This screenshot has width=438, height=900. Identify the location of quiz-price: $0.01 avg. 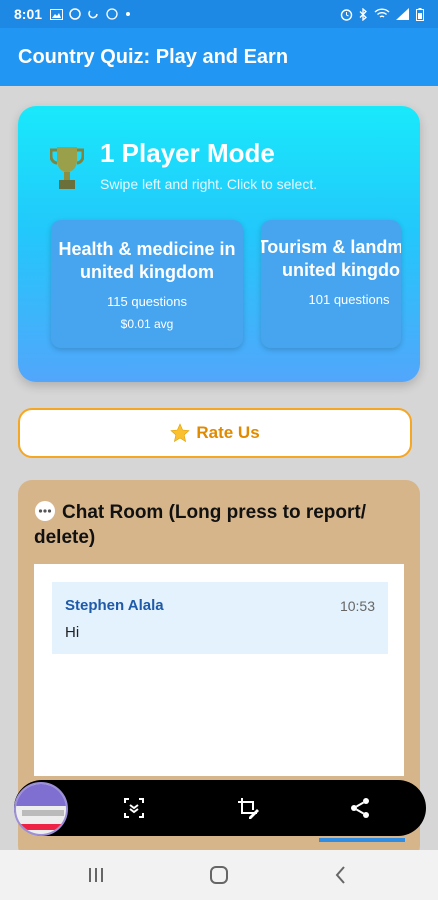
(147, 324).